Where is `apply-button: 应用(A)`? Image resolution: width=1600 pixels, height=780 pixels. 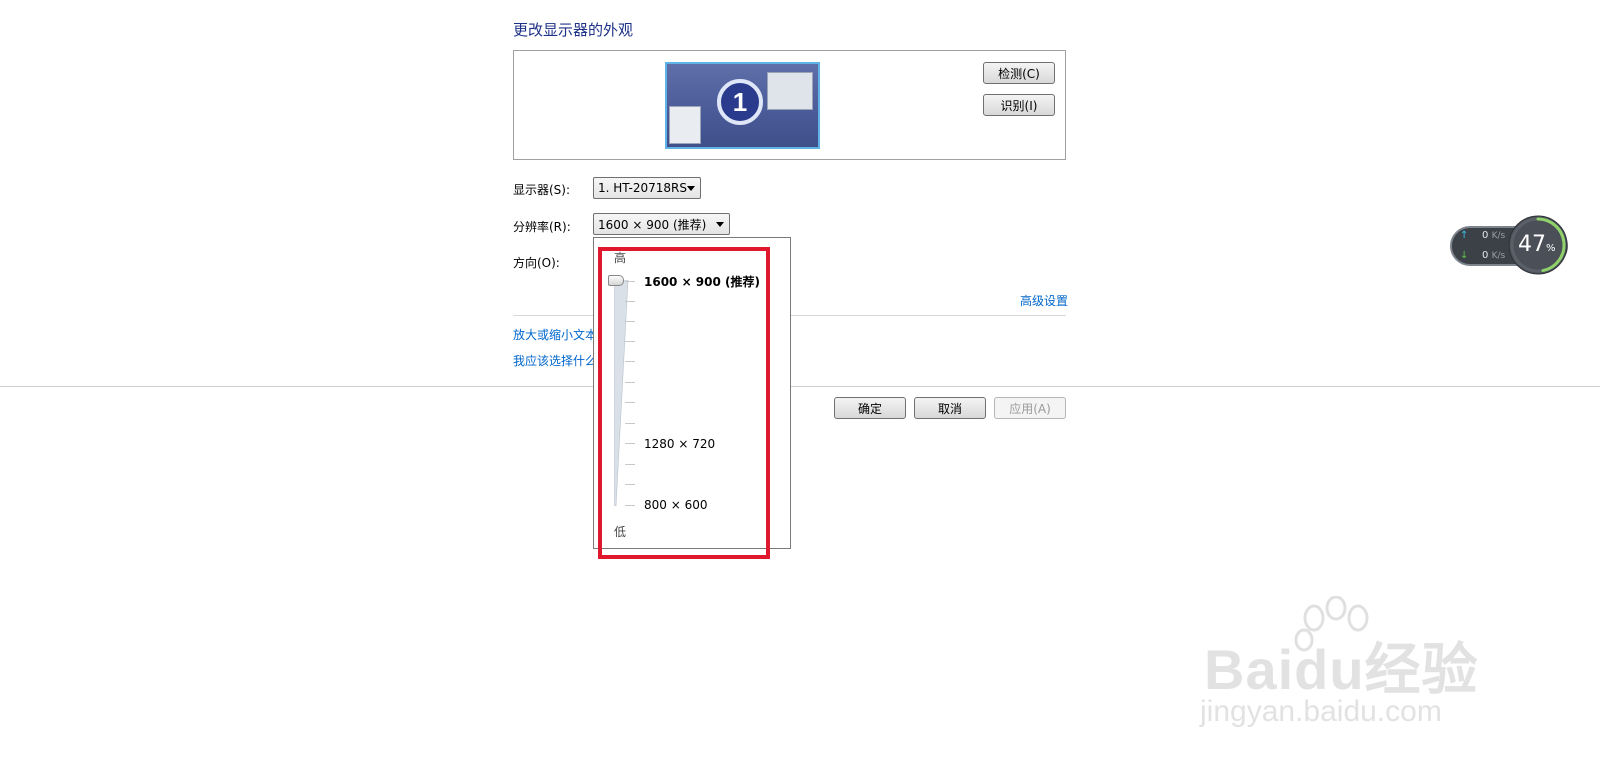
apply-button: 应用(A) is located at coordinates (1030, 408).